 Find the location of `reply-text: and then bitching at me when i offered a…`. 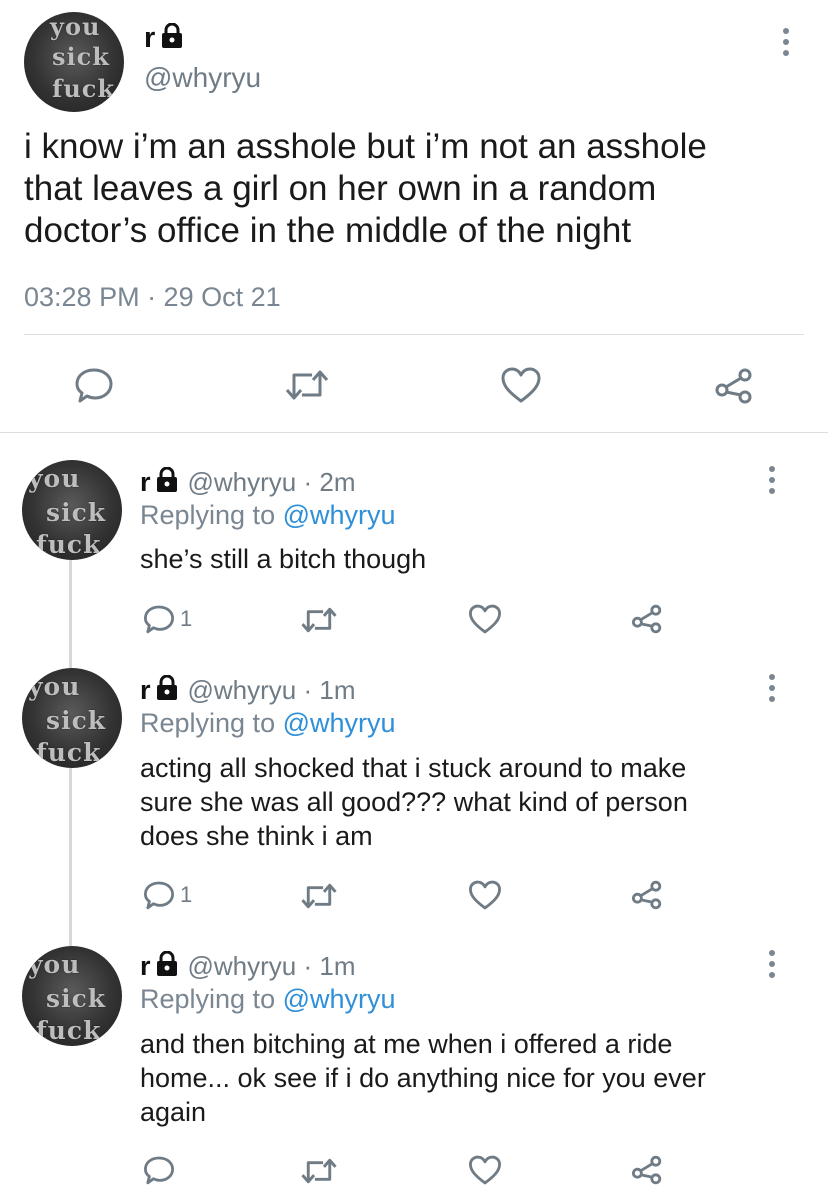

reply-text: and then bitching at me when i offered a… is located at coordinates (480, 1078).